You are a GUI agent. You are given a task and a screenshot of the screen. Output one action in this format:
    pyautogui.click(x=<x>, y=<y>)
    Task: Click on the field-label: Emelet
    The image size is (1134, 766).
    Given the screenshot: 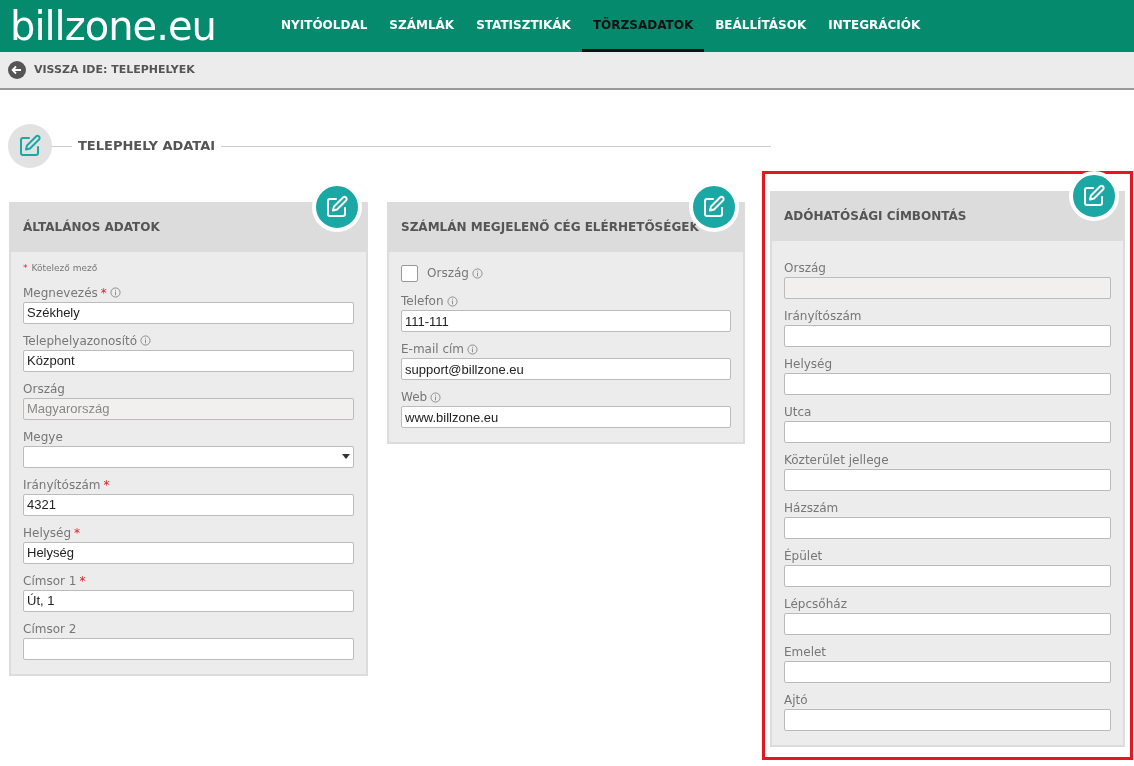 What is the action you would take?
    pyautogui.click(x=805, y=652)
    